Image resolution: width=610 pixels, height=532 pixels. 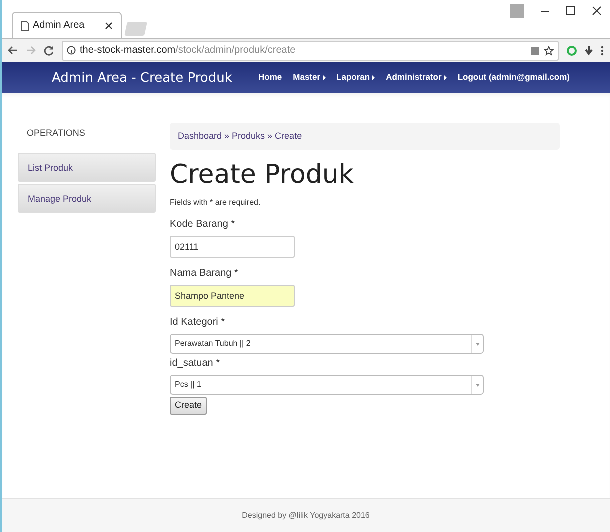 I want to click on url-text: the-stock-master.com/stock/admin/produk/create, so click(x=188, y=51).